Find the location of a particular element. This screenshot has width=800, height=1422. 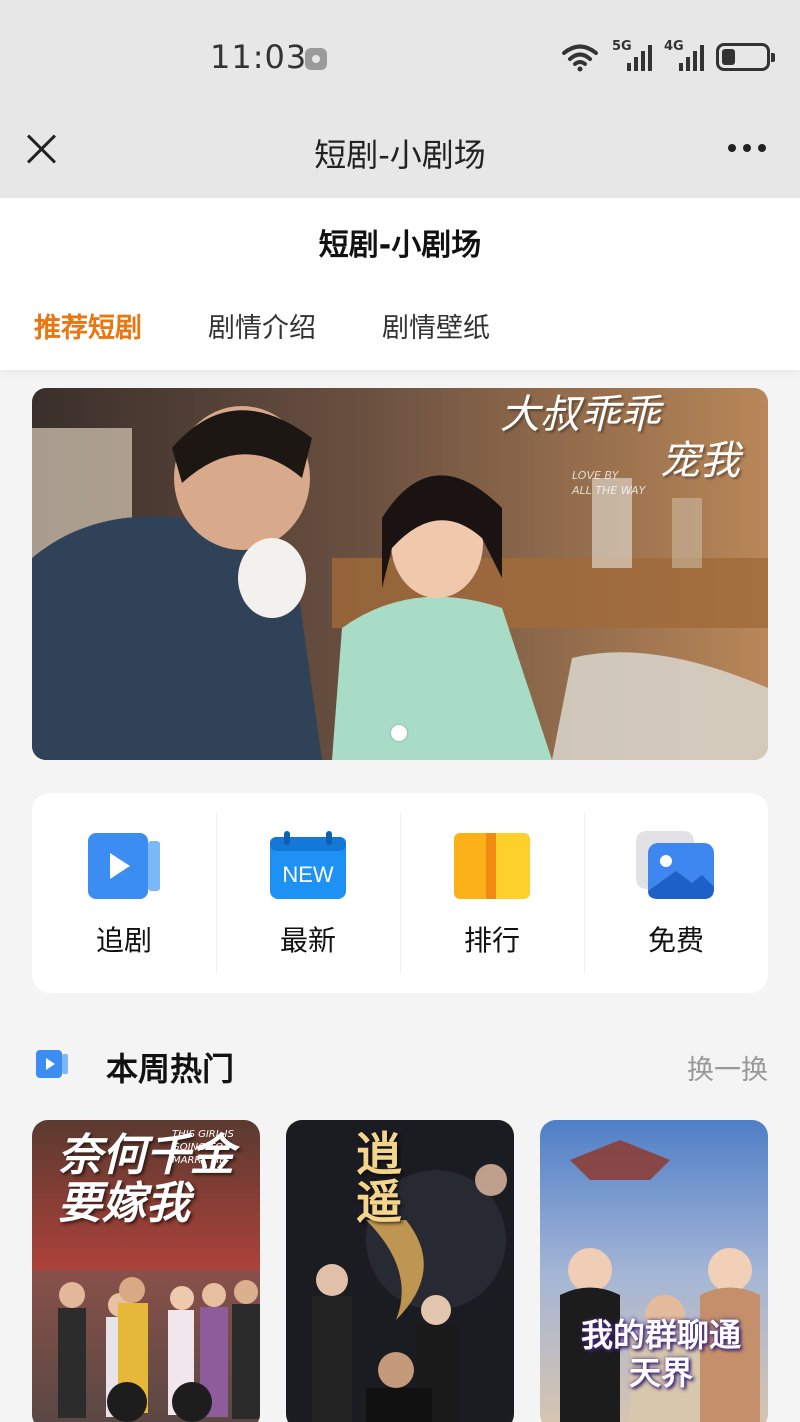

status-bar: 11:03 5G 4G is located at coordinates (400, 50).